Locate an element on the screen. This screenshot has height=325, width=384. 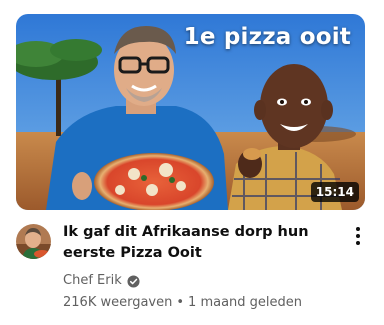
duration-badge: 15:14 is located at coordinates (334, 192).